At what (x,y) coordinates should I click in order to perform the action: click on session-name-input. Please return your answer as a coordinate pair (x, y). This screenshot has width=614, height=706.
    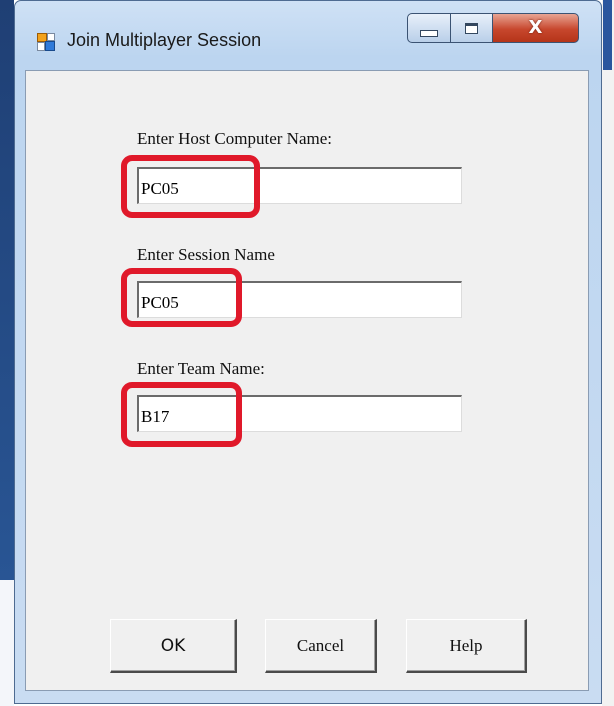
    Looking at the image, I should click on (299, 299).